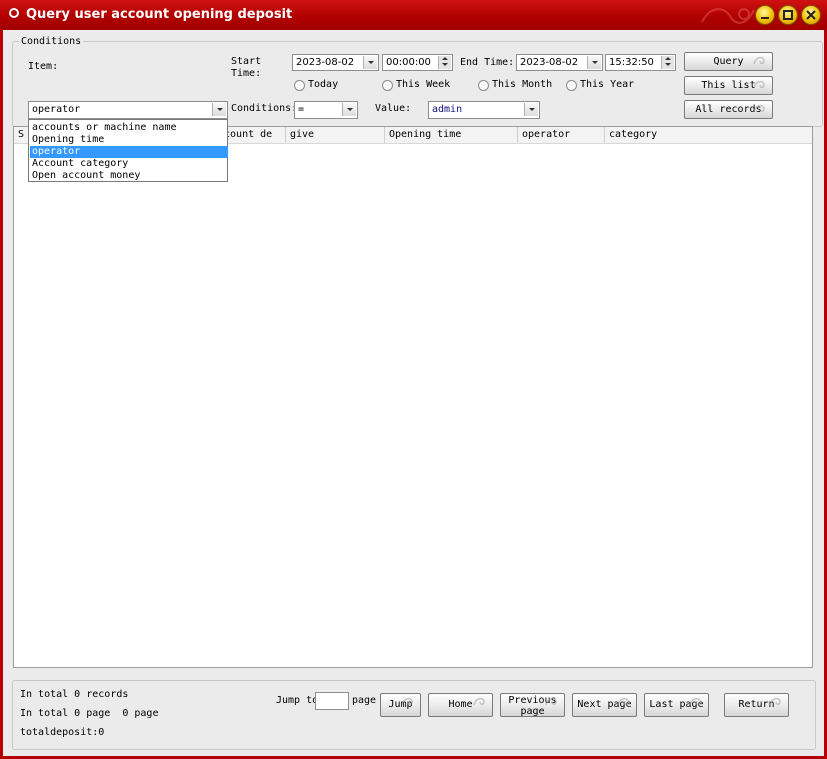 Image resolution: width=827 pixels, height=759 pixels. What do you see at coordinates (728, 109) in the screenshot?
I see `all-records-button: All records` at bounding box center [728, 109].